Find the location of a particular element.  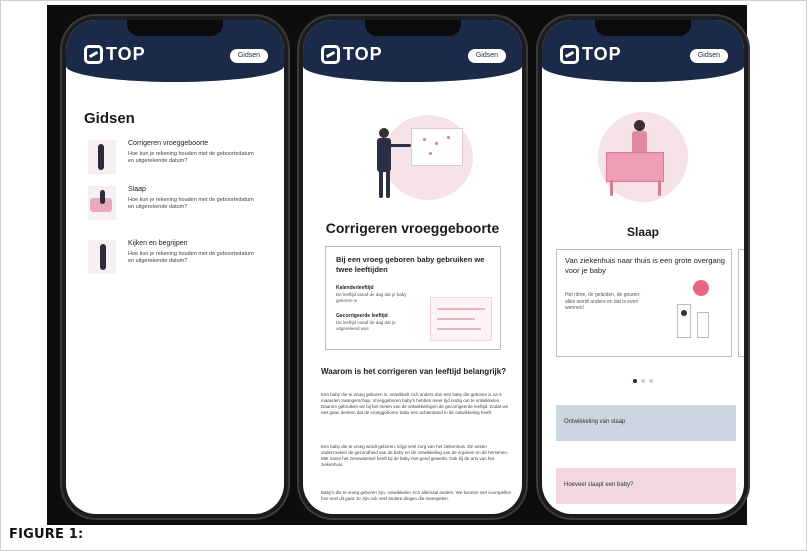

page-title: Gidsen is located at coordinates (109, 118).